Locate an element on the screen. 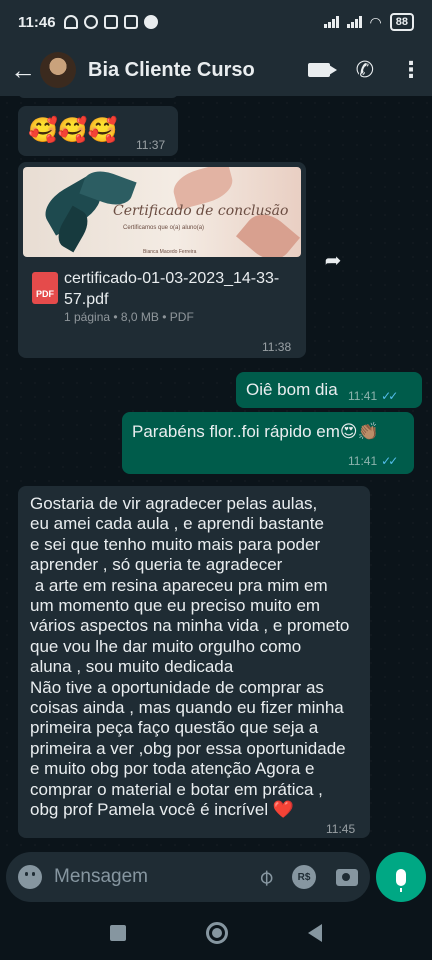  message-composer: ⌀ R$ is located at coordinates (188, 877).